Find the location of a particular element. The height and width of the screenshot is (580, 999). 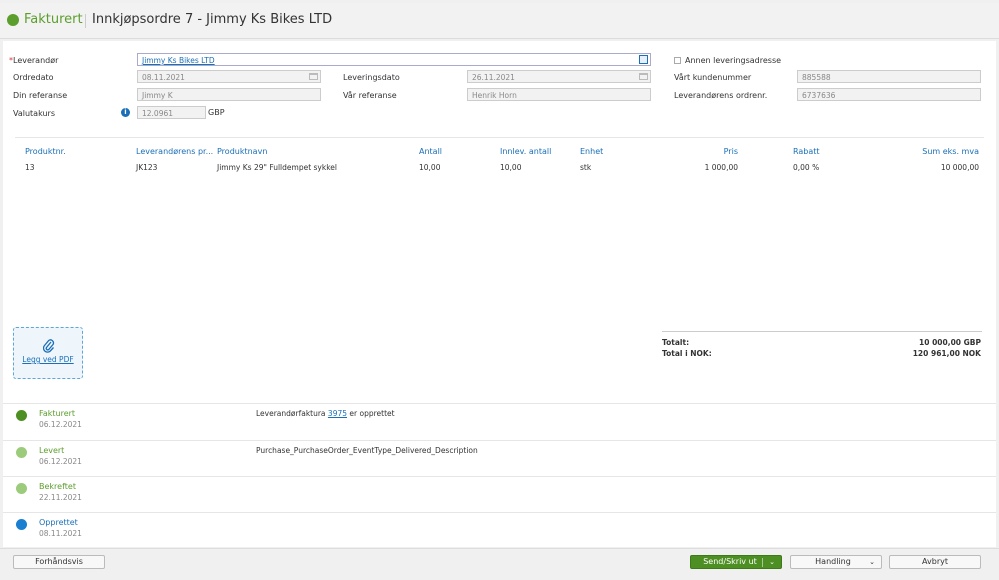

supplier-field: Jimmy Ks Bikes LTD is located at coordinates (394, 59).